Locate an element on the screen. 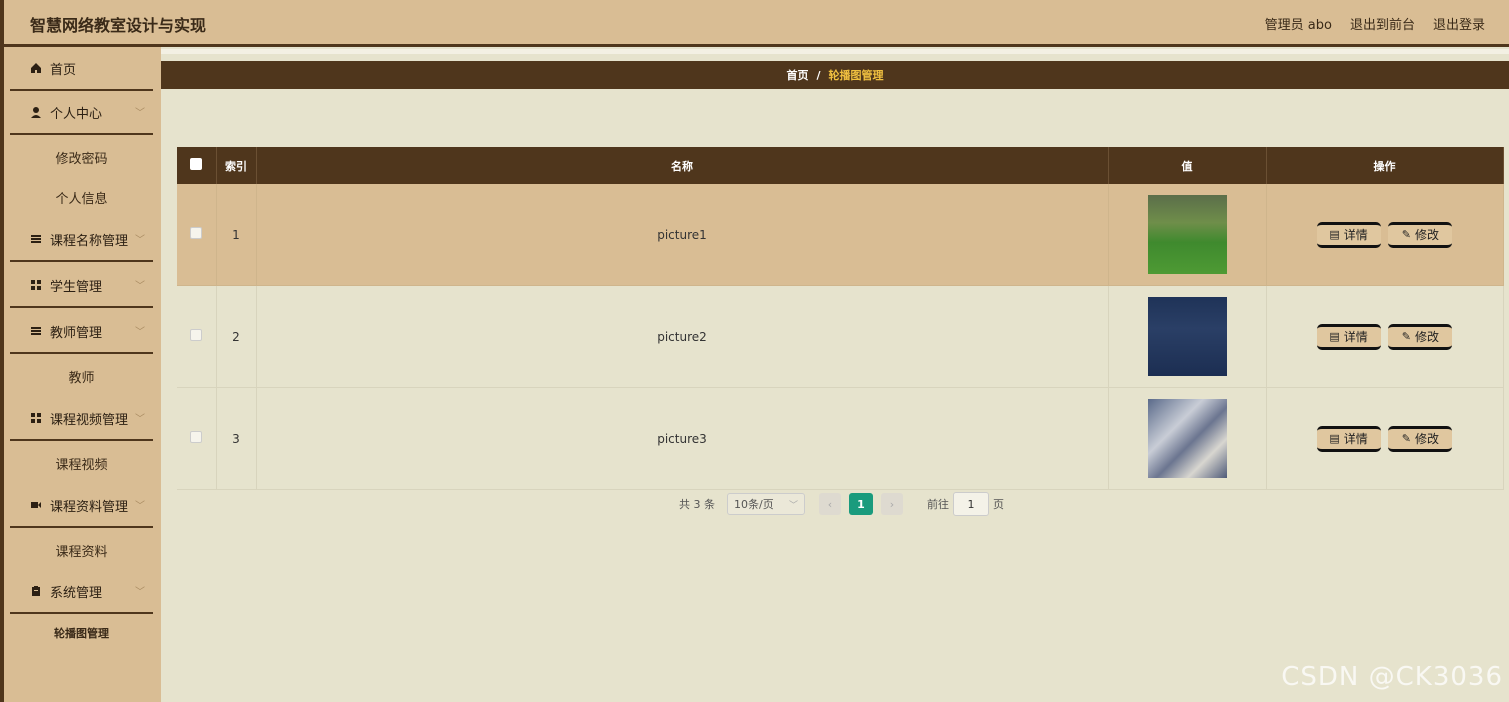  list-icon is located at coordinates (36, 239).